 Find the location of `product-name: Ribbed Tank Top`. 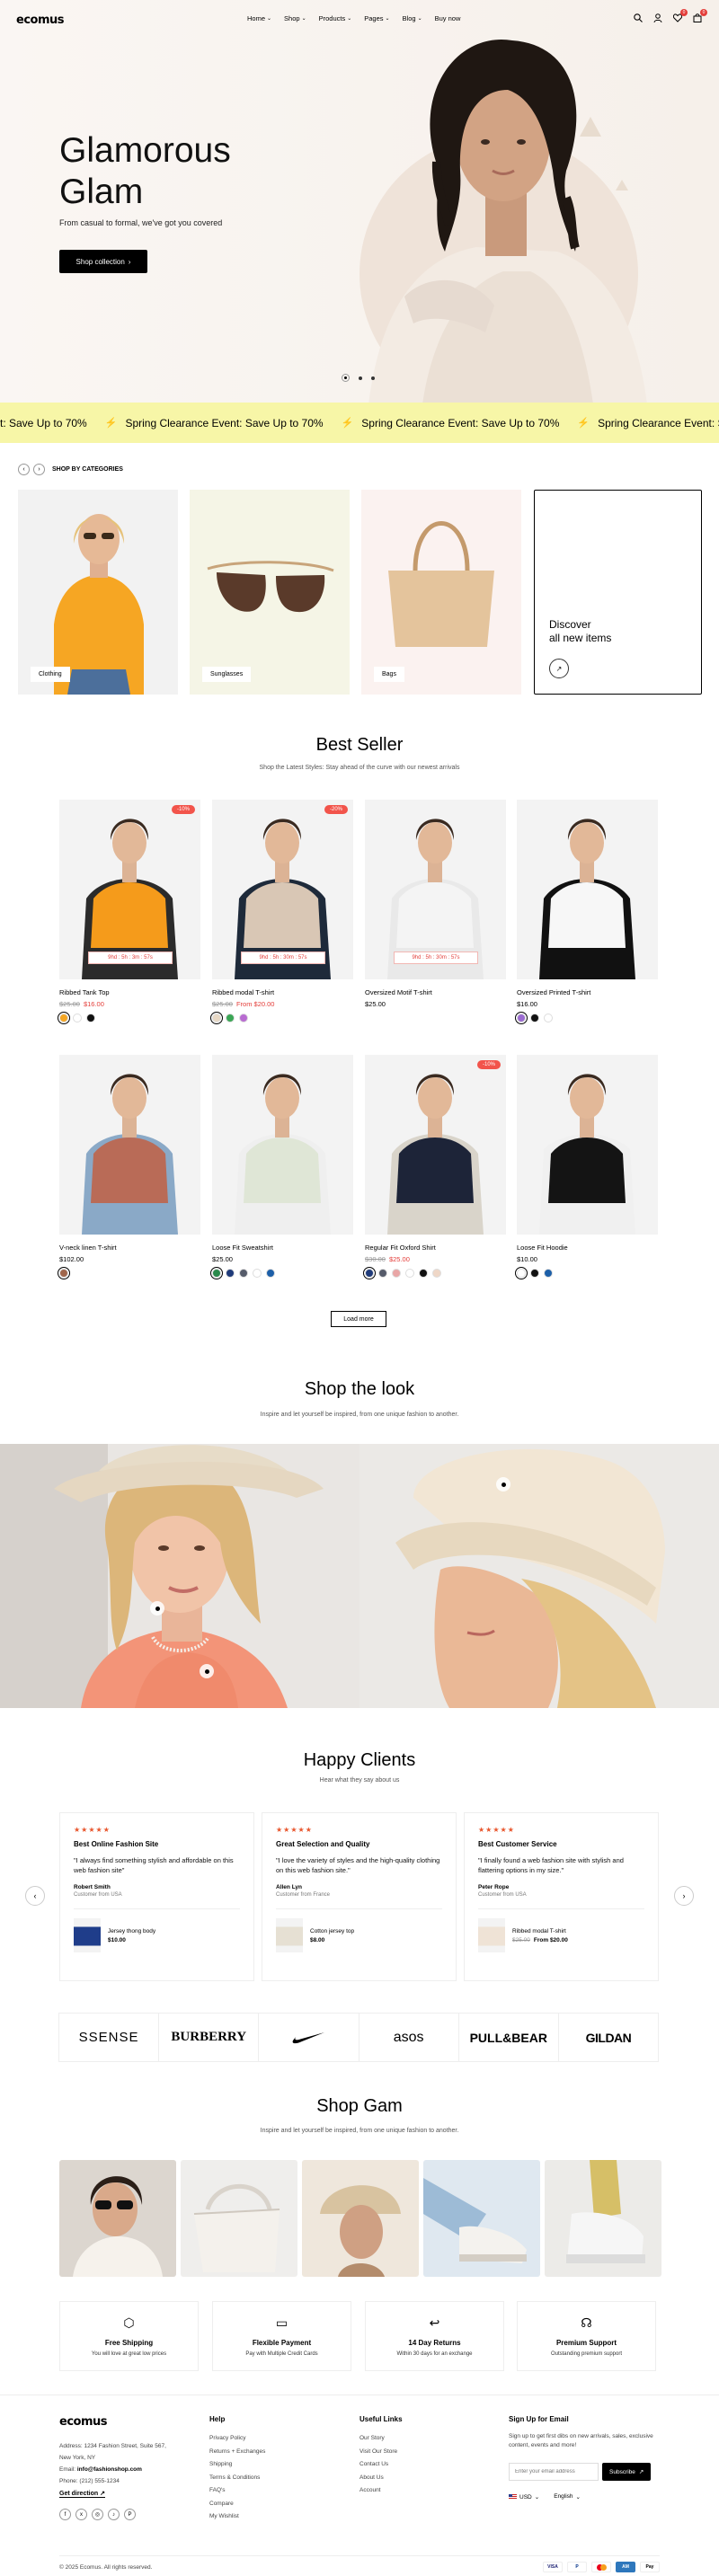

product-name: Ribbed Tank Top is located at coordinates (129, 992).